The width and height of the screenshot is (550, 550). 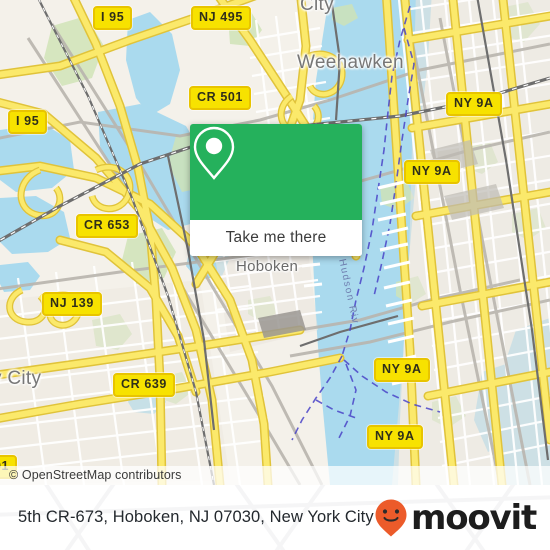 I want to click on moovit-wordmark: moovit, so click(x=473, y=517).